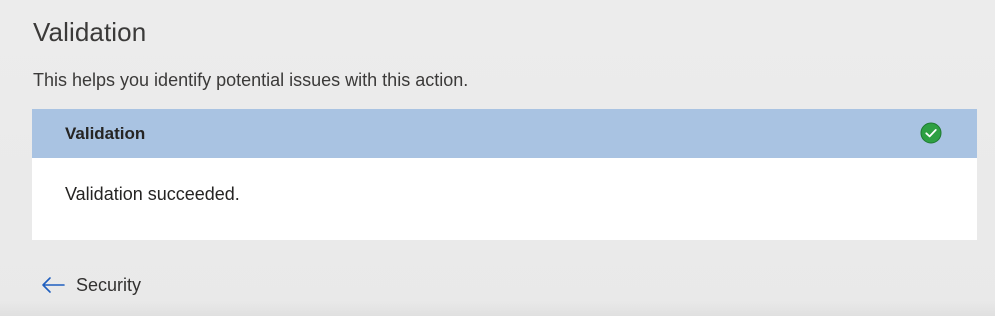 Image resolution: width=995 pixels, height=316 pixels. What do you see at coordinates (53, 285) in the screenshot?
I see `arrow-left-icon` at bounding box center [53, 285].